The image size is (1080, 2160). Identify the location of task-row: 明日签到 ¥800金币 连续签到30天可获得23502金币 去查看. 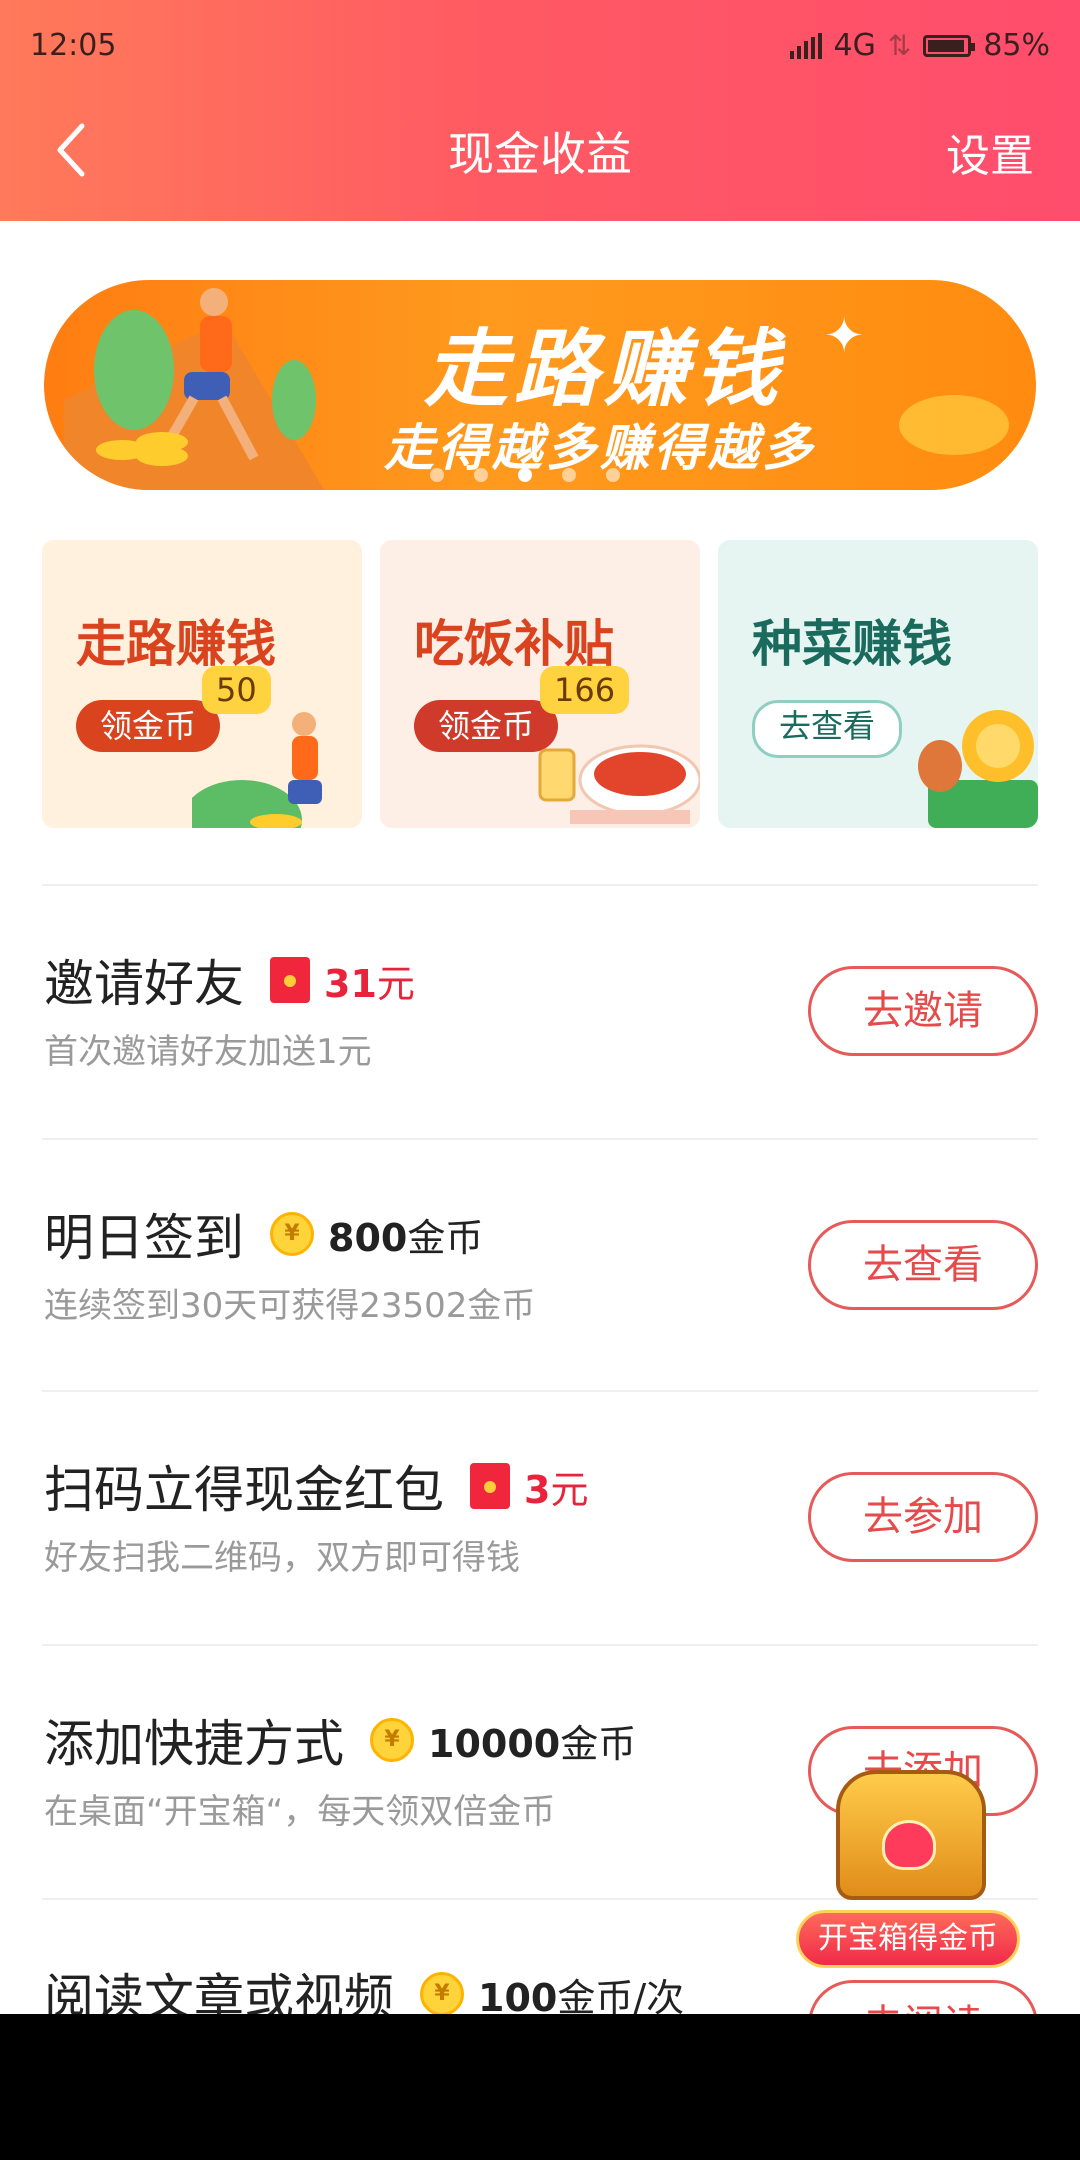
(540, 1265).